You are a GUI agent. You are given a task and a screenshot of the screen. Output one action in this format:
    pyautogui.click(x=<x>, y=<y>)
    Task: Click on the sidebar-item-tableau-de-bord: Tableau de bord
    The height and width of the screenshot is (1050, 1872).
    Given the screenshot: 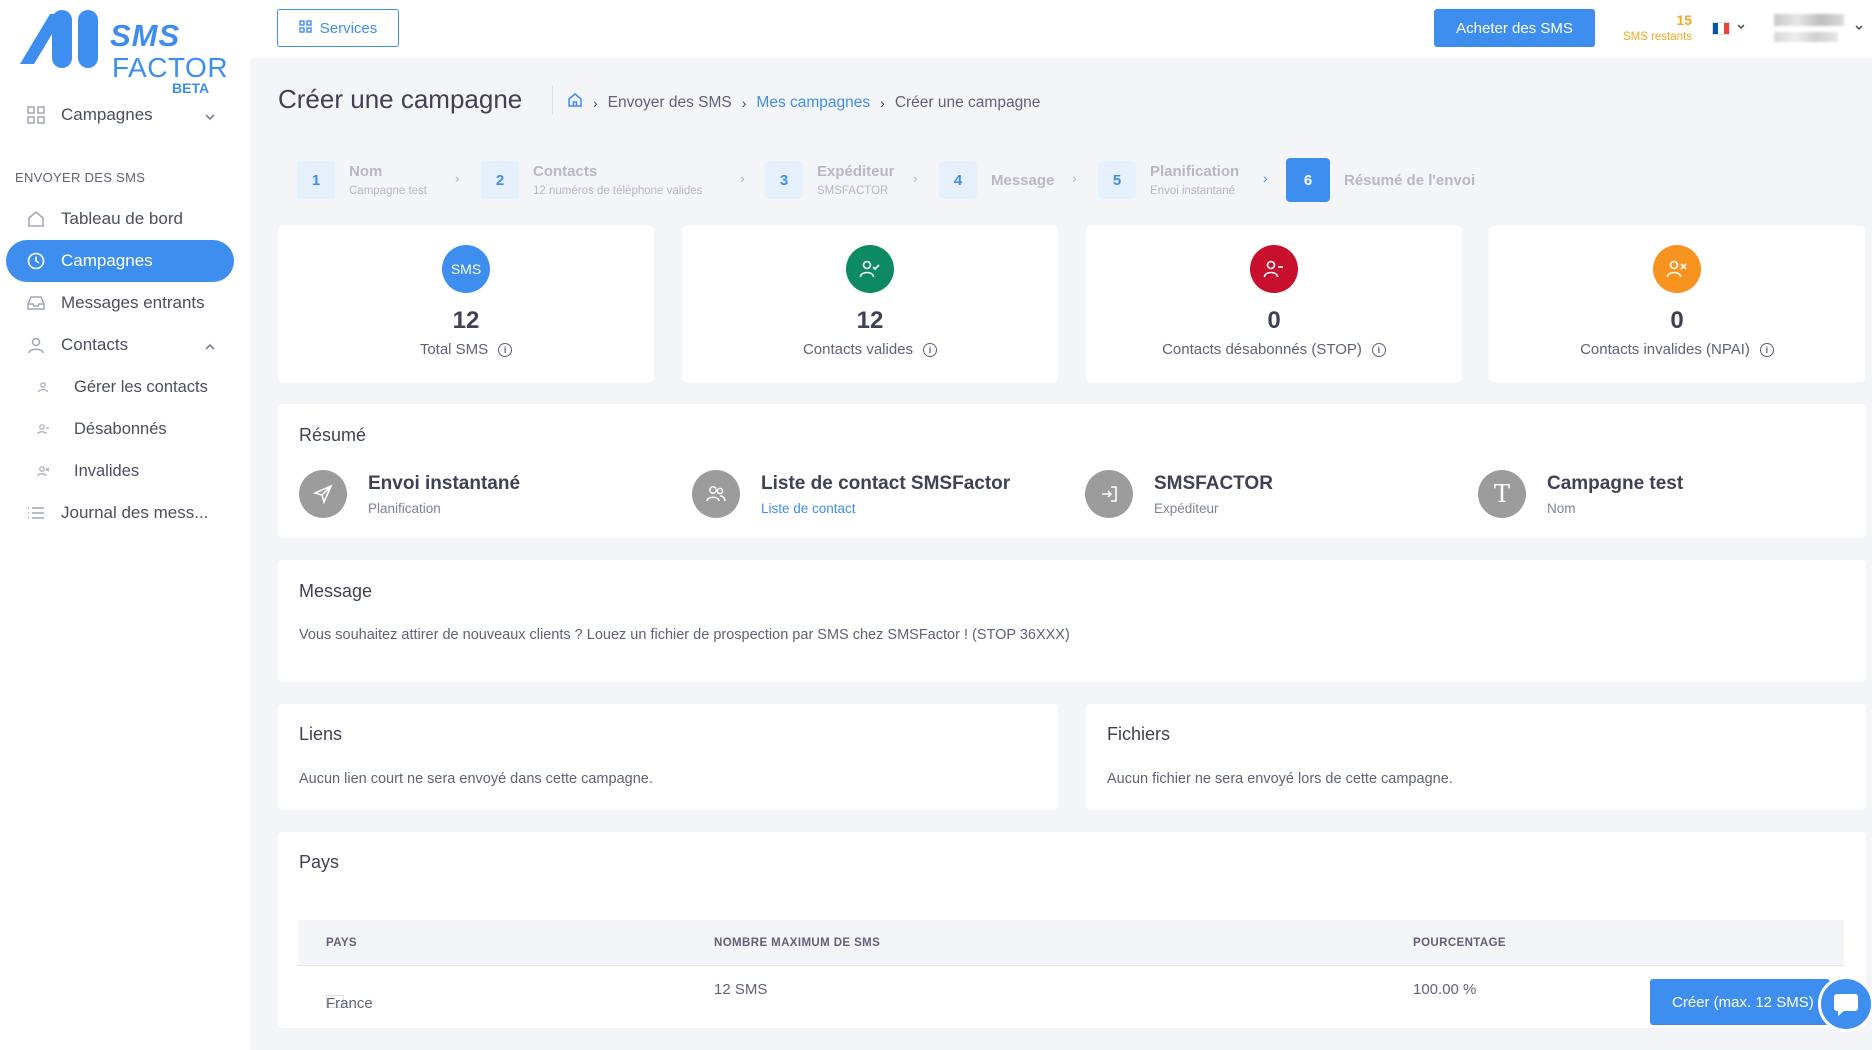 What is the action you would take?
    pyautogui.click(x=120, y=219)
    